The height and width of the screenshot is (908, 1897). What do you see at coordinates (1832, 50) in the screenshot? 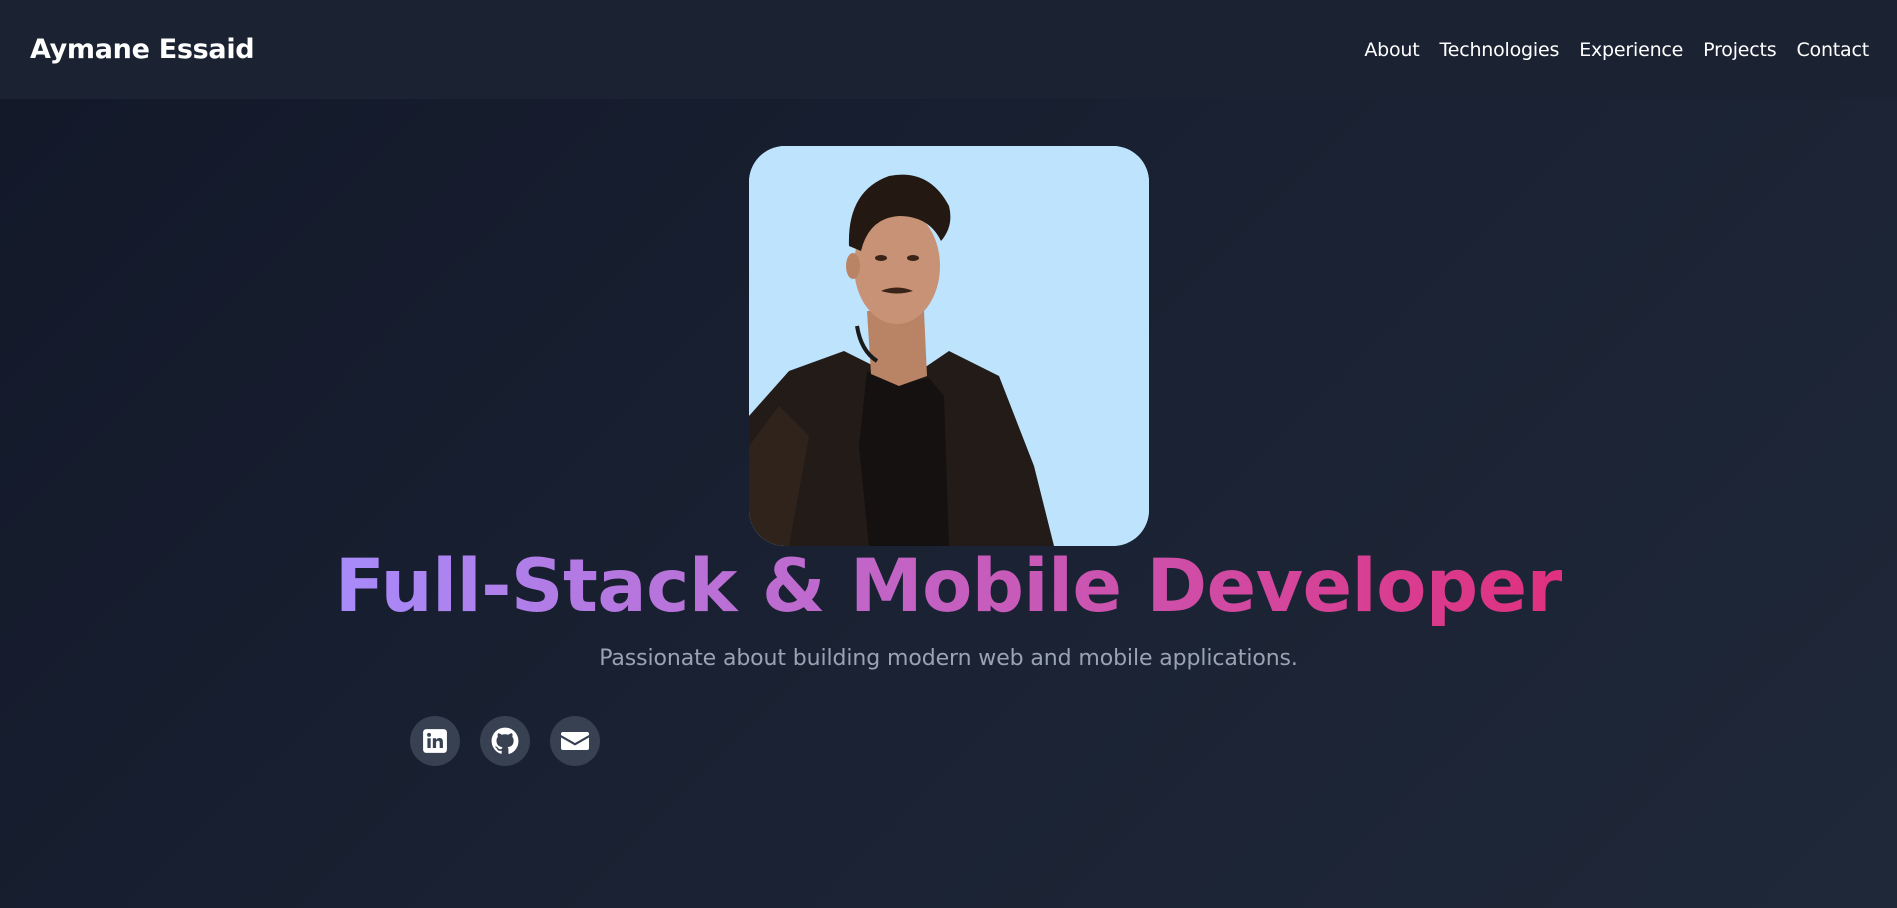
I see `nav-link-contact: Contact` at bounding box center [1832, 50].